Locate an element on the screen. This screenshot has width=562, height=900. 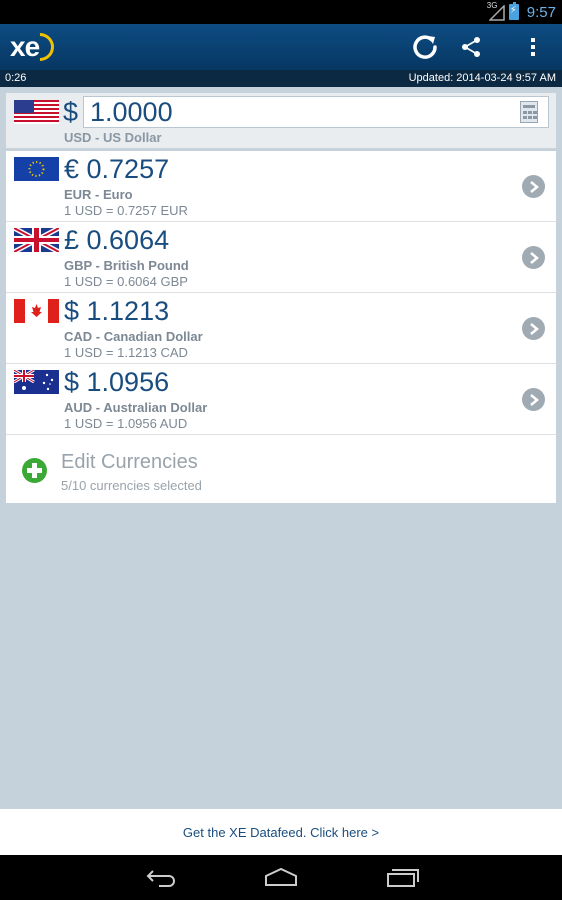
converted-amount: £ 0.6064 is located at coordinates (117, 240).